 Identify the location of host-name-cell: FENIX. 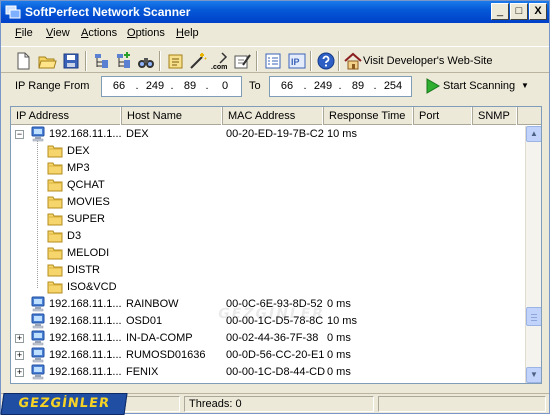
(142, 372).